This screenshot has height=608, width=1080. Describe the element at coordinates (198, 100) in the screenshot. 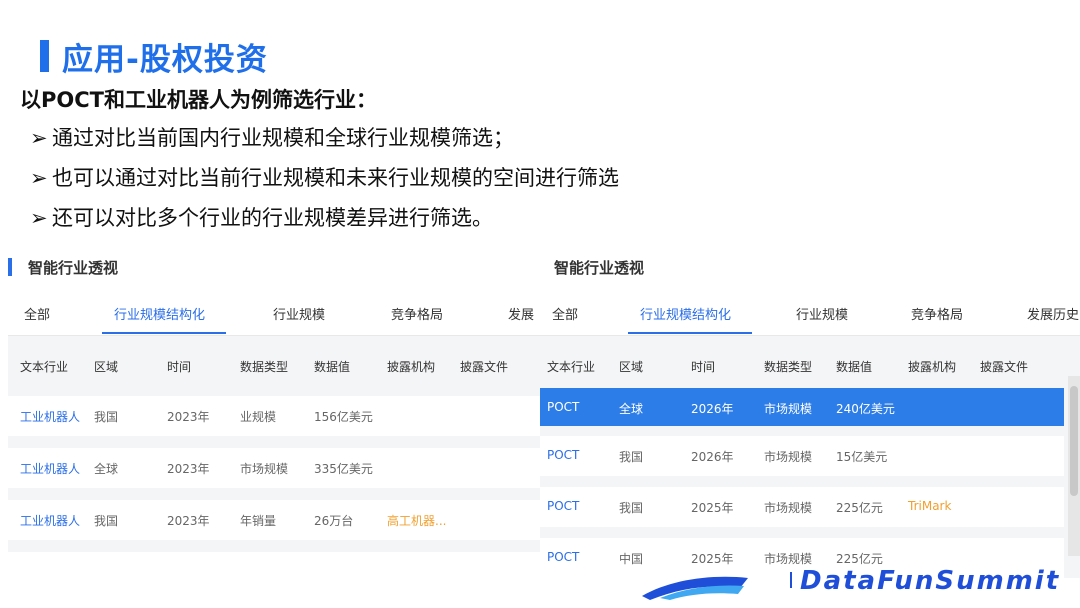

I see `slide-subtitle: 以POCT和工业机器人为例筛选行业：` at that location.